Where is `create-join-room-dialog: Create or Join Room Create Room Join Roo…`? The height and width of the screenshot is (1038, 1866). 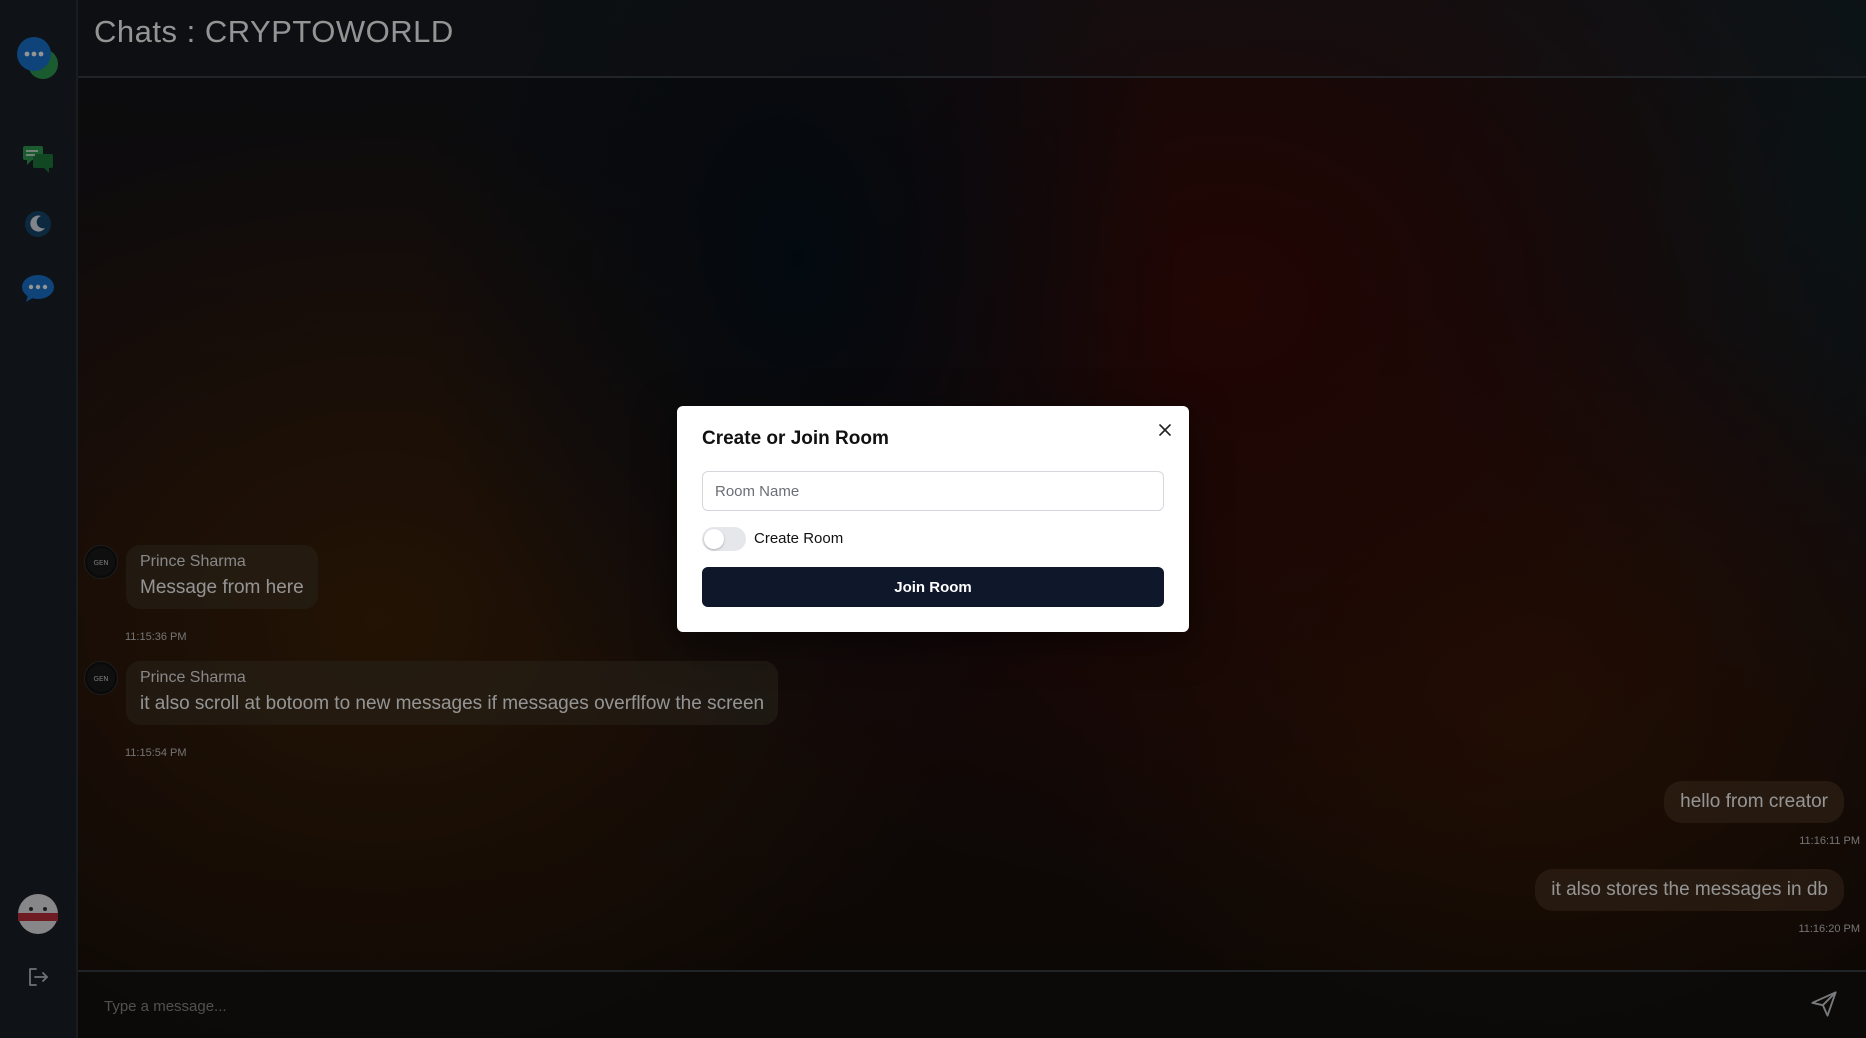
create-join-room-dialog: Create or Join Room Create Room Join Roo… is located at coordinates (933, 519).